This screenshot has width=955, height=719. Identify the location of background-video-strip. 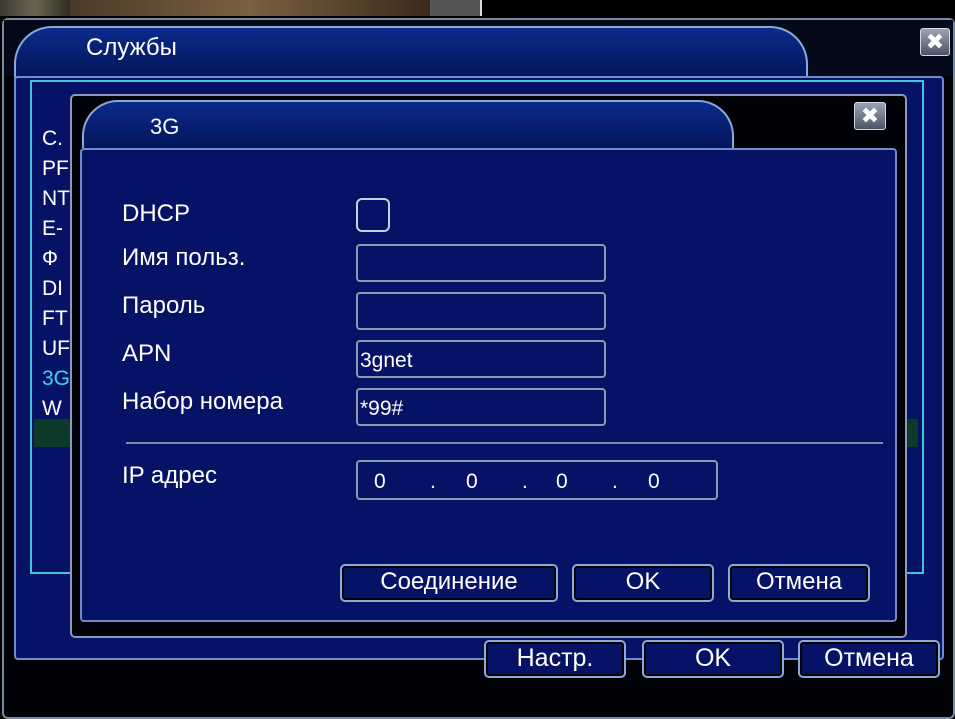
(477, 8).